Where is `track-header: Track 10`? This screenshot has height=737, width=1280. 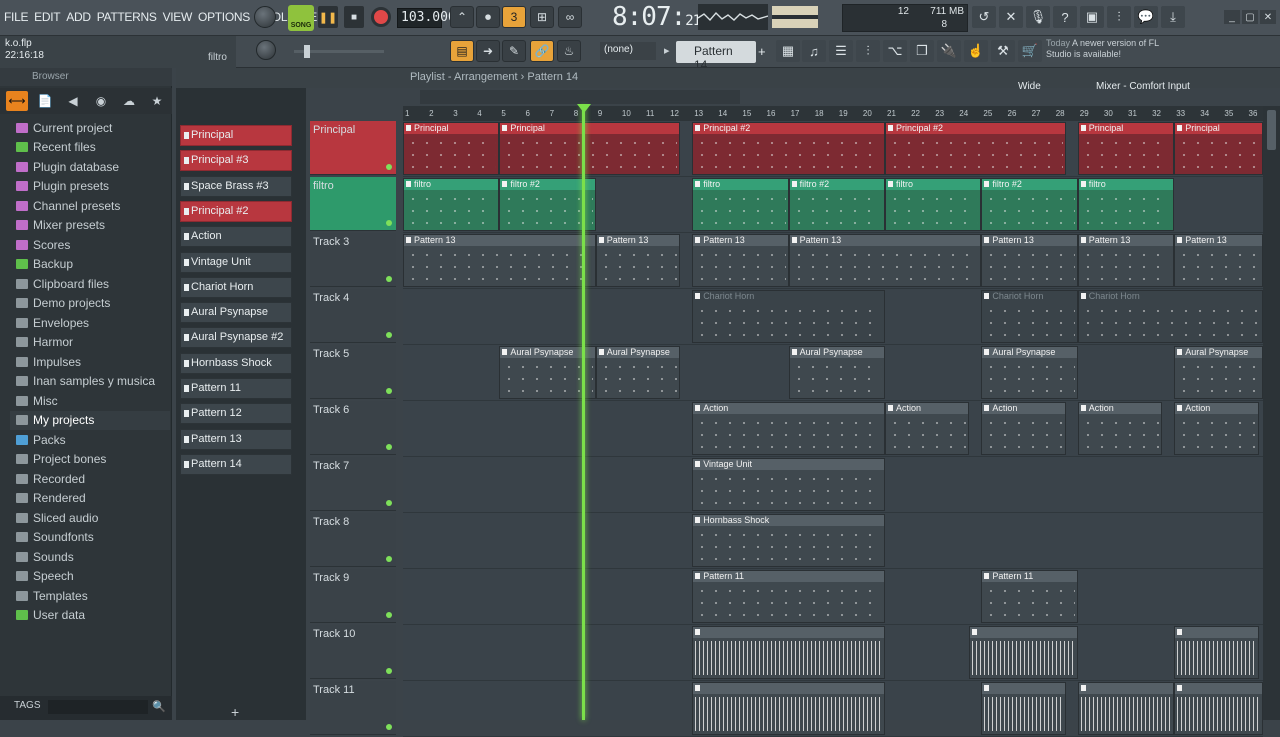
track-header: Track 10 is located at coordinates (353, 652).